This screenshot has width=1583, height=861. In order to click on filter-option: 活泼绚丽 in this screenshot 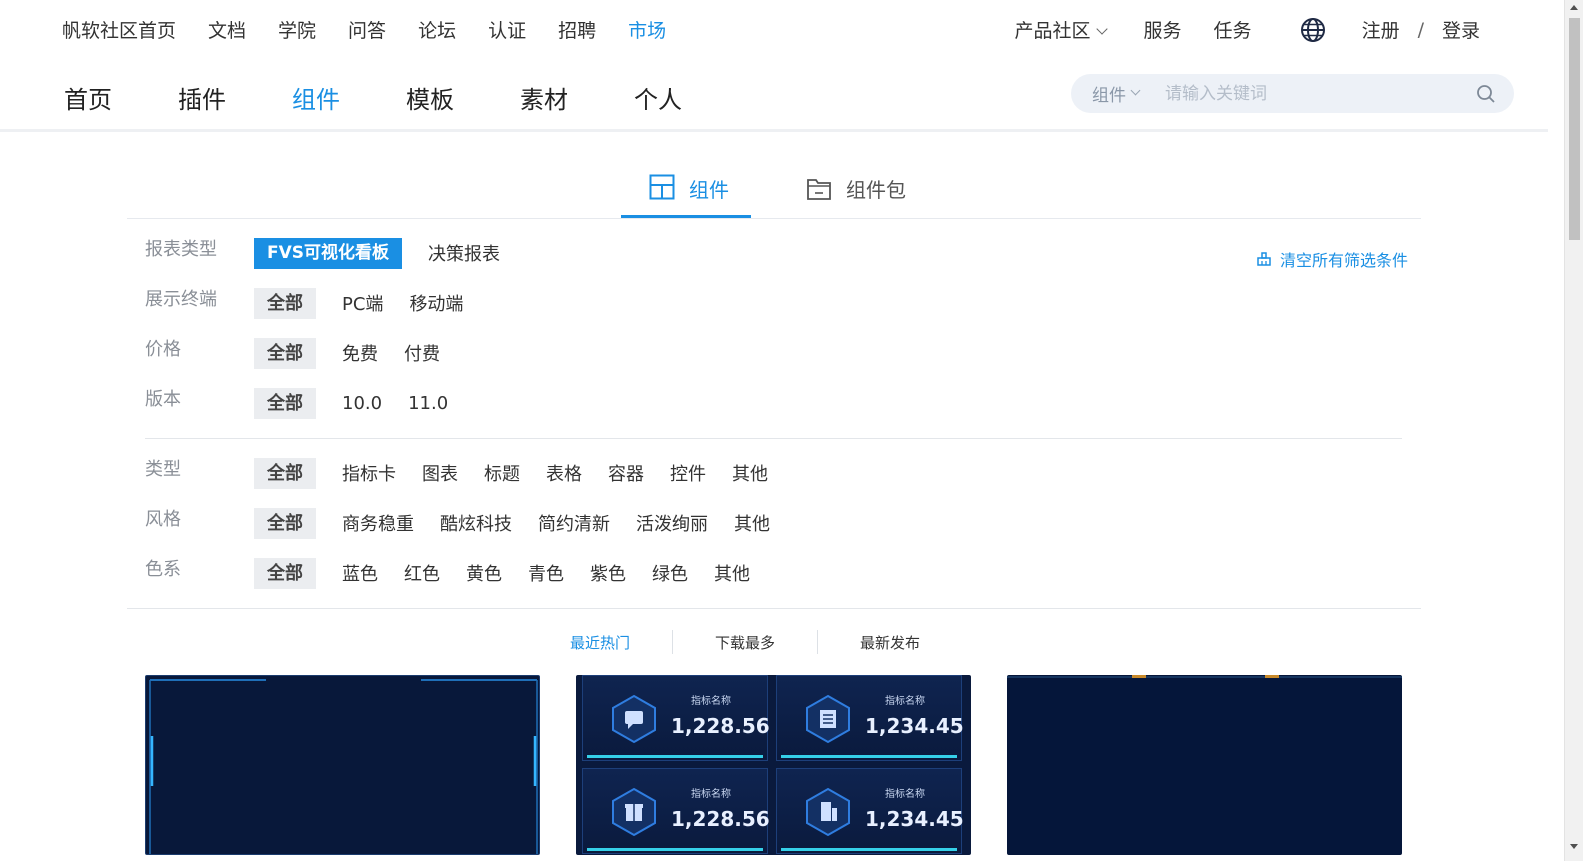, I will do `click(672, 523)`.